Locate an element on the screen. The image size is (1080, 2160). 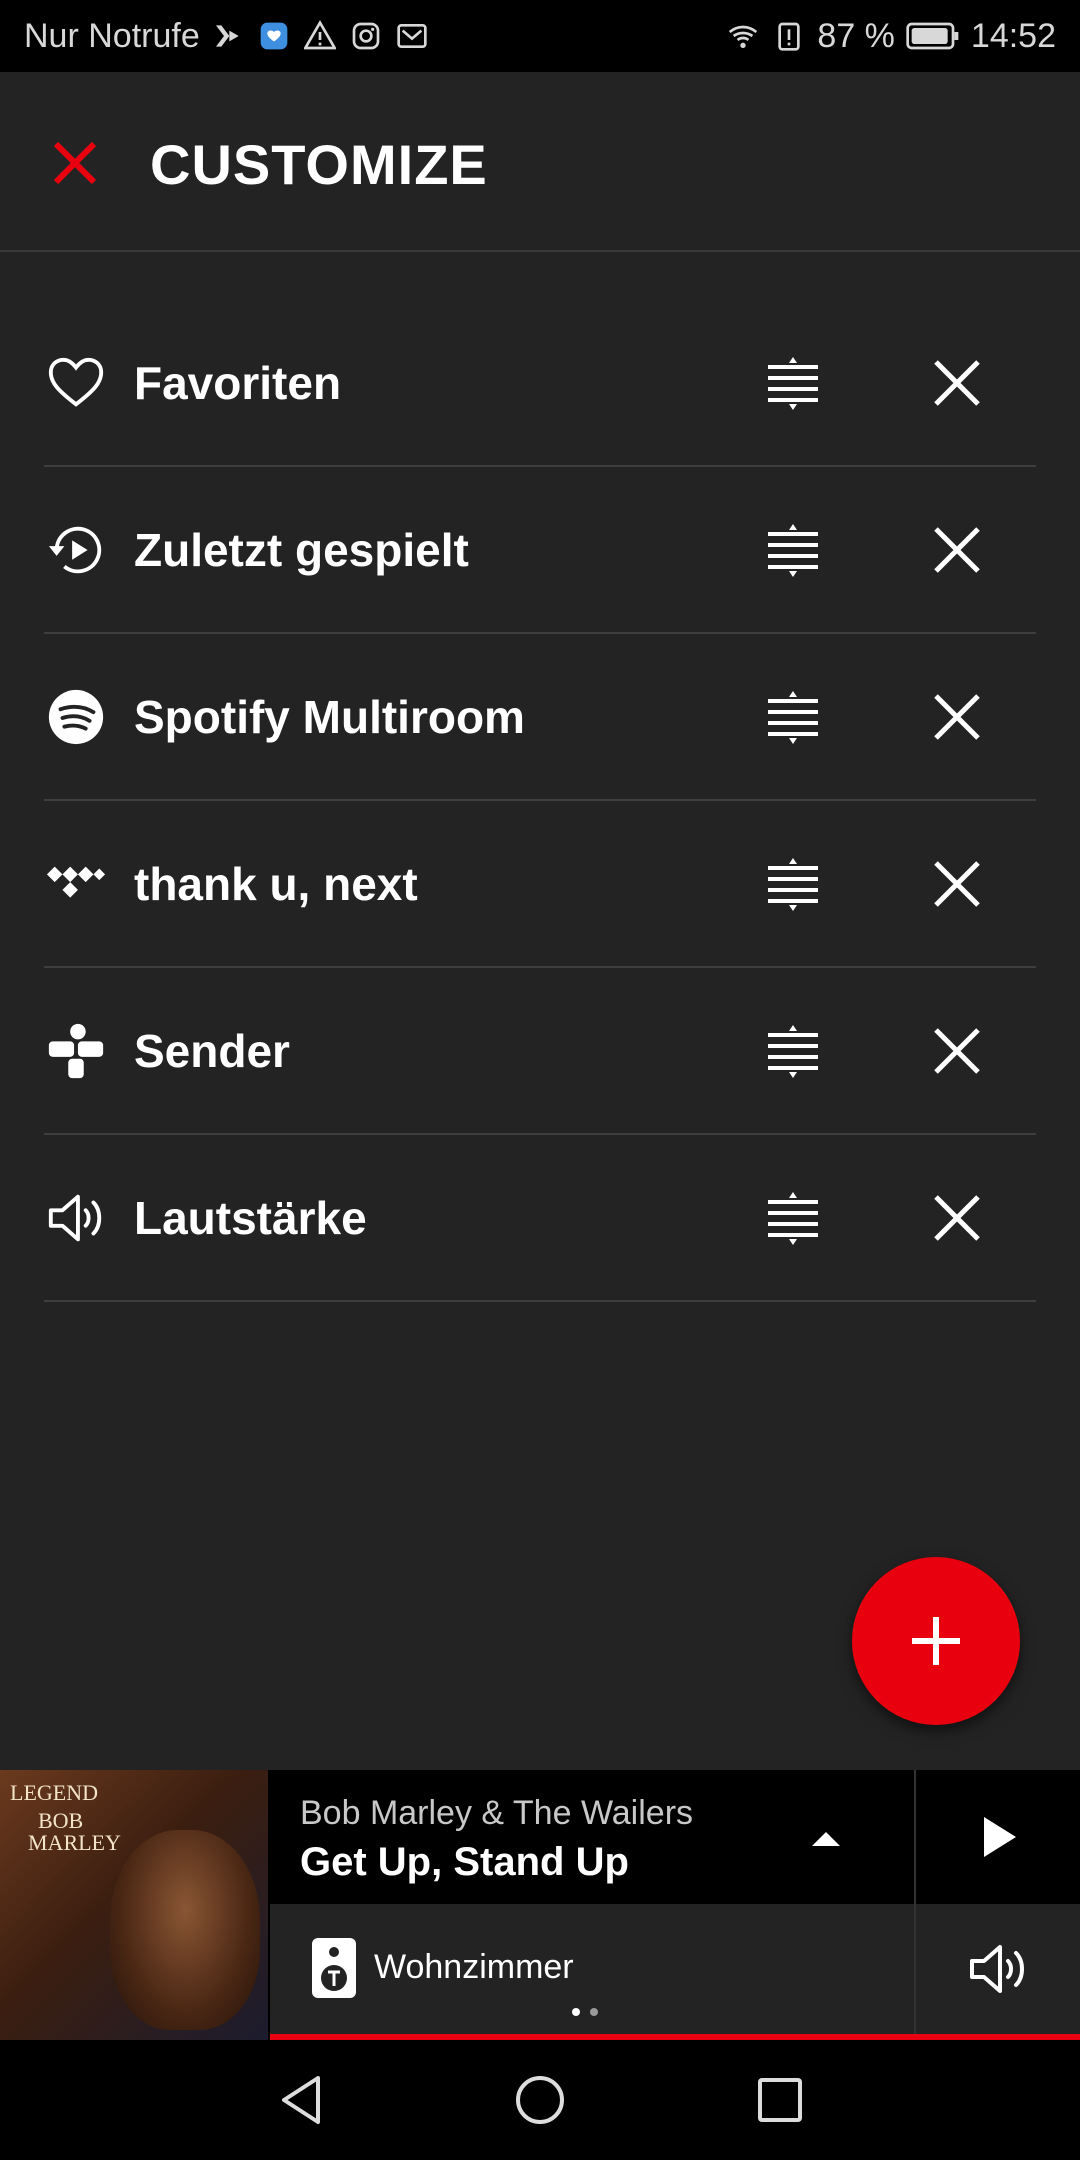
list-item-label: Zuletzt gespielt is located at coordinates (301, 549).